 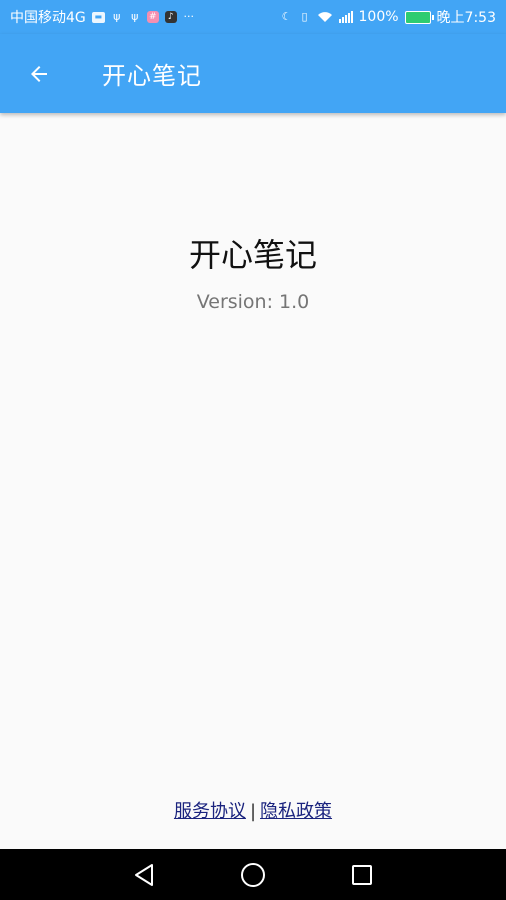 I want to click on vibrate-icon: ▯, so click(x=304, y=16).